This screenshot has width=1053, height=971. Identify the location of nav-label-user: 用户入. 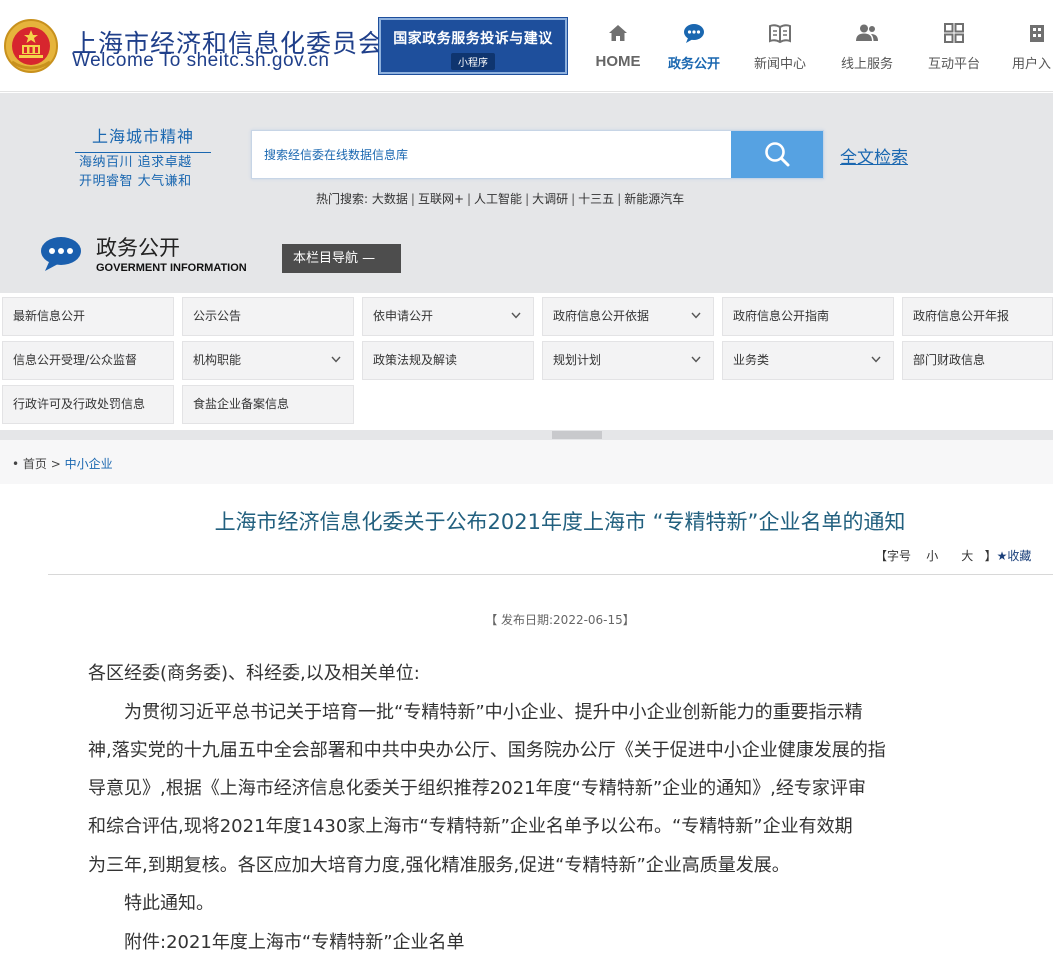
(1032, 64).